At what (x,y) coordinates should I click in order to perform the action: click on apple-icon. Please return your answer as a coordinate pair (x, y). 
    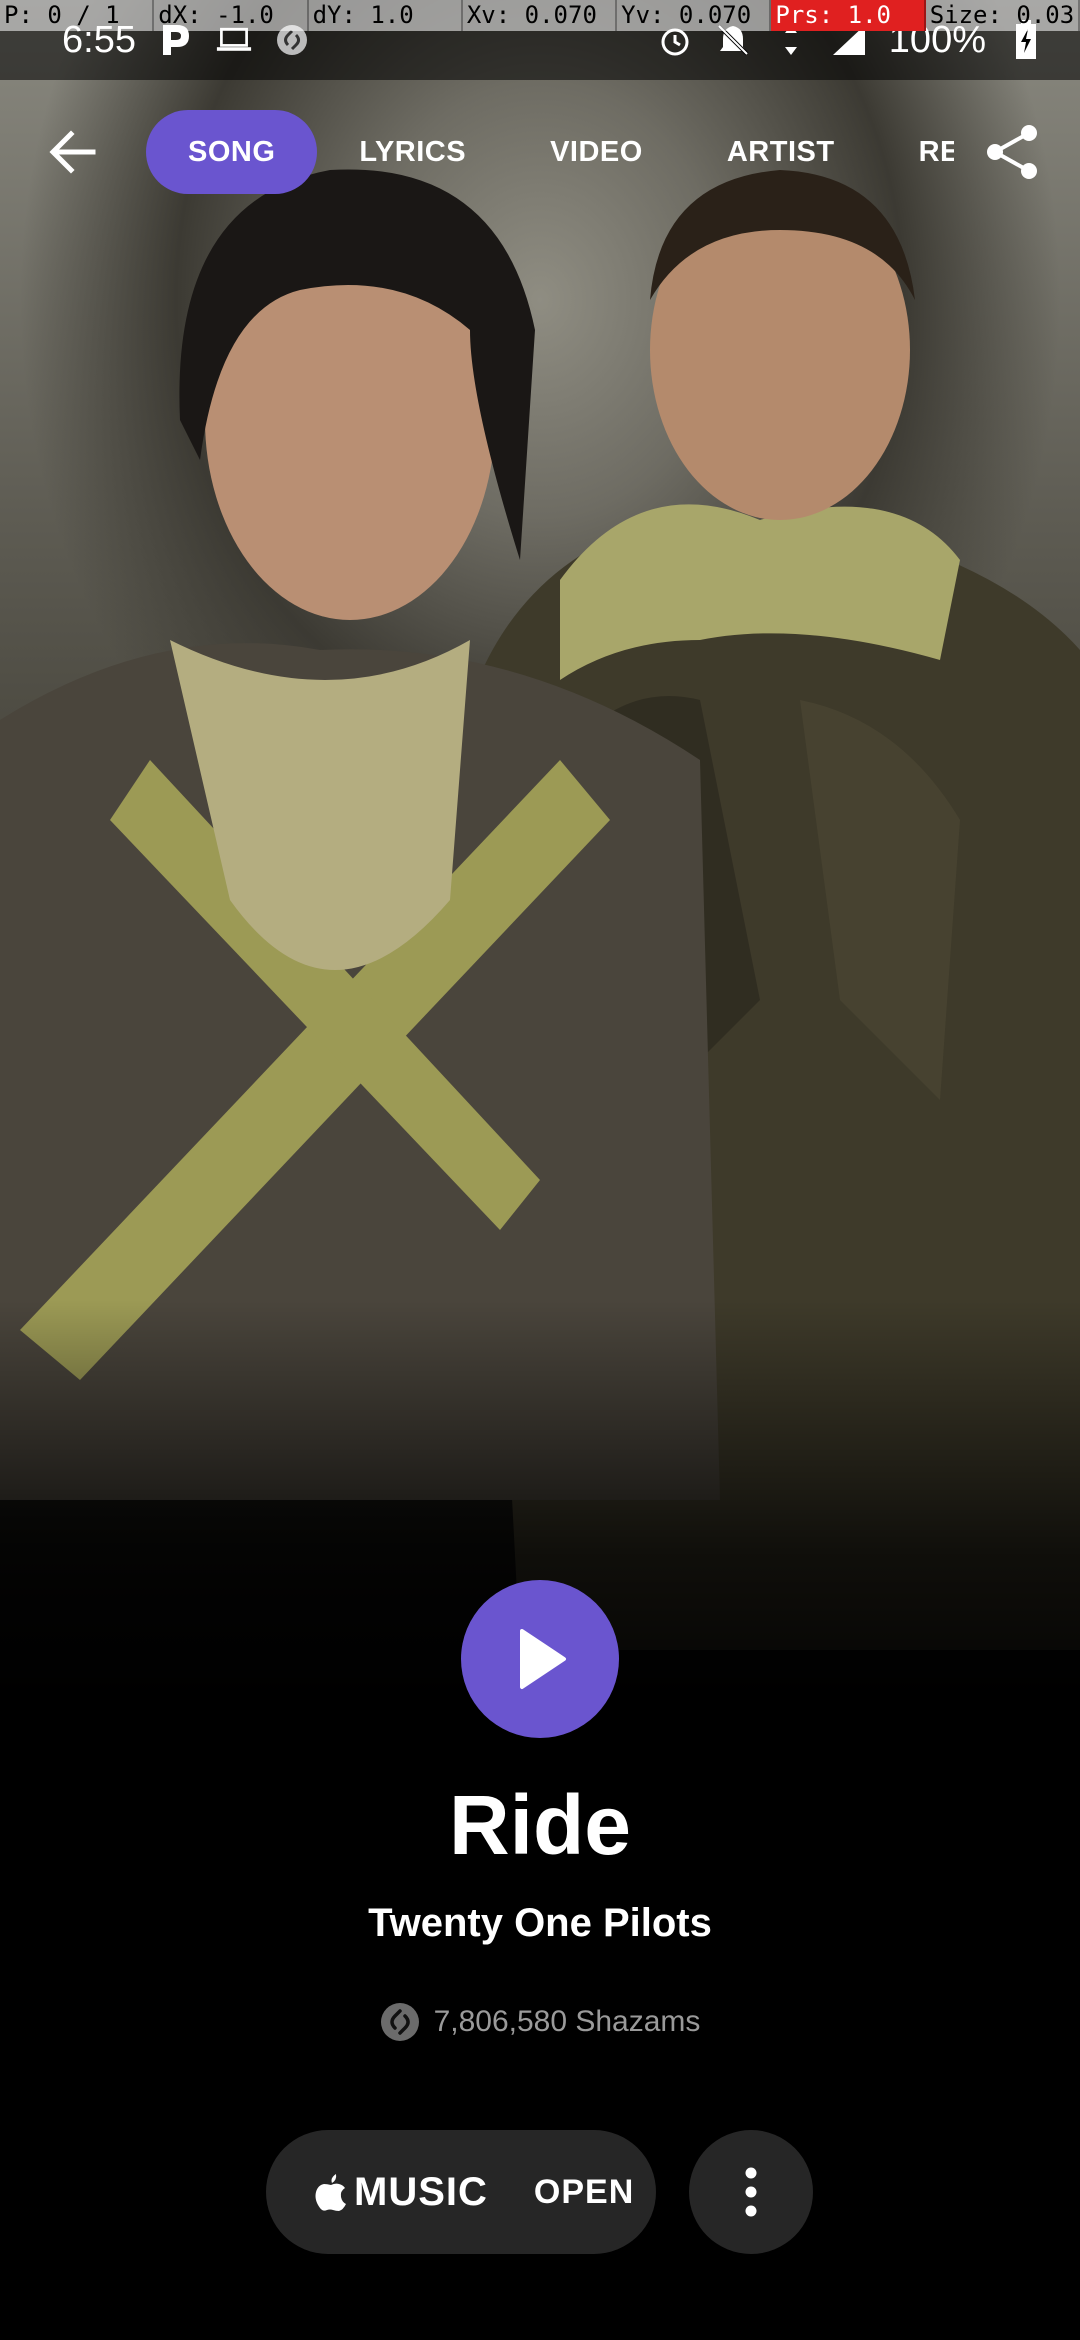
    Looking at the image, I should click on (330, 2192).